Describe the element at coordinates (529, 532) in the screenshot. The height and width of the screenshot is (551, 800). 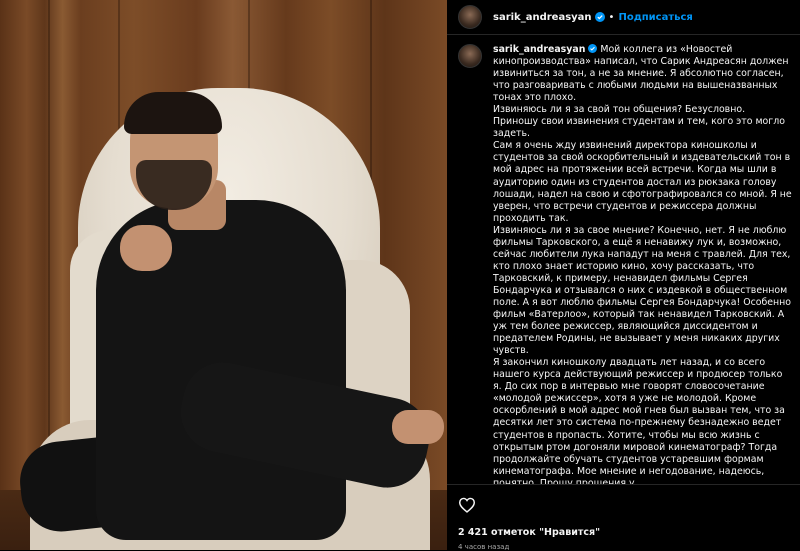
I see `like-count: 2 421 отметок "Нравится"` at that location.